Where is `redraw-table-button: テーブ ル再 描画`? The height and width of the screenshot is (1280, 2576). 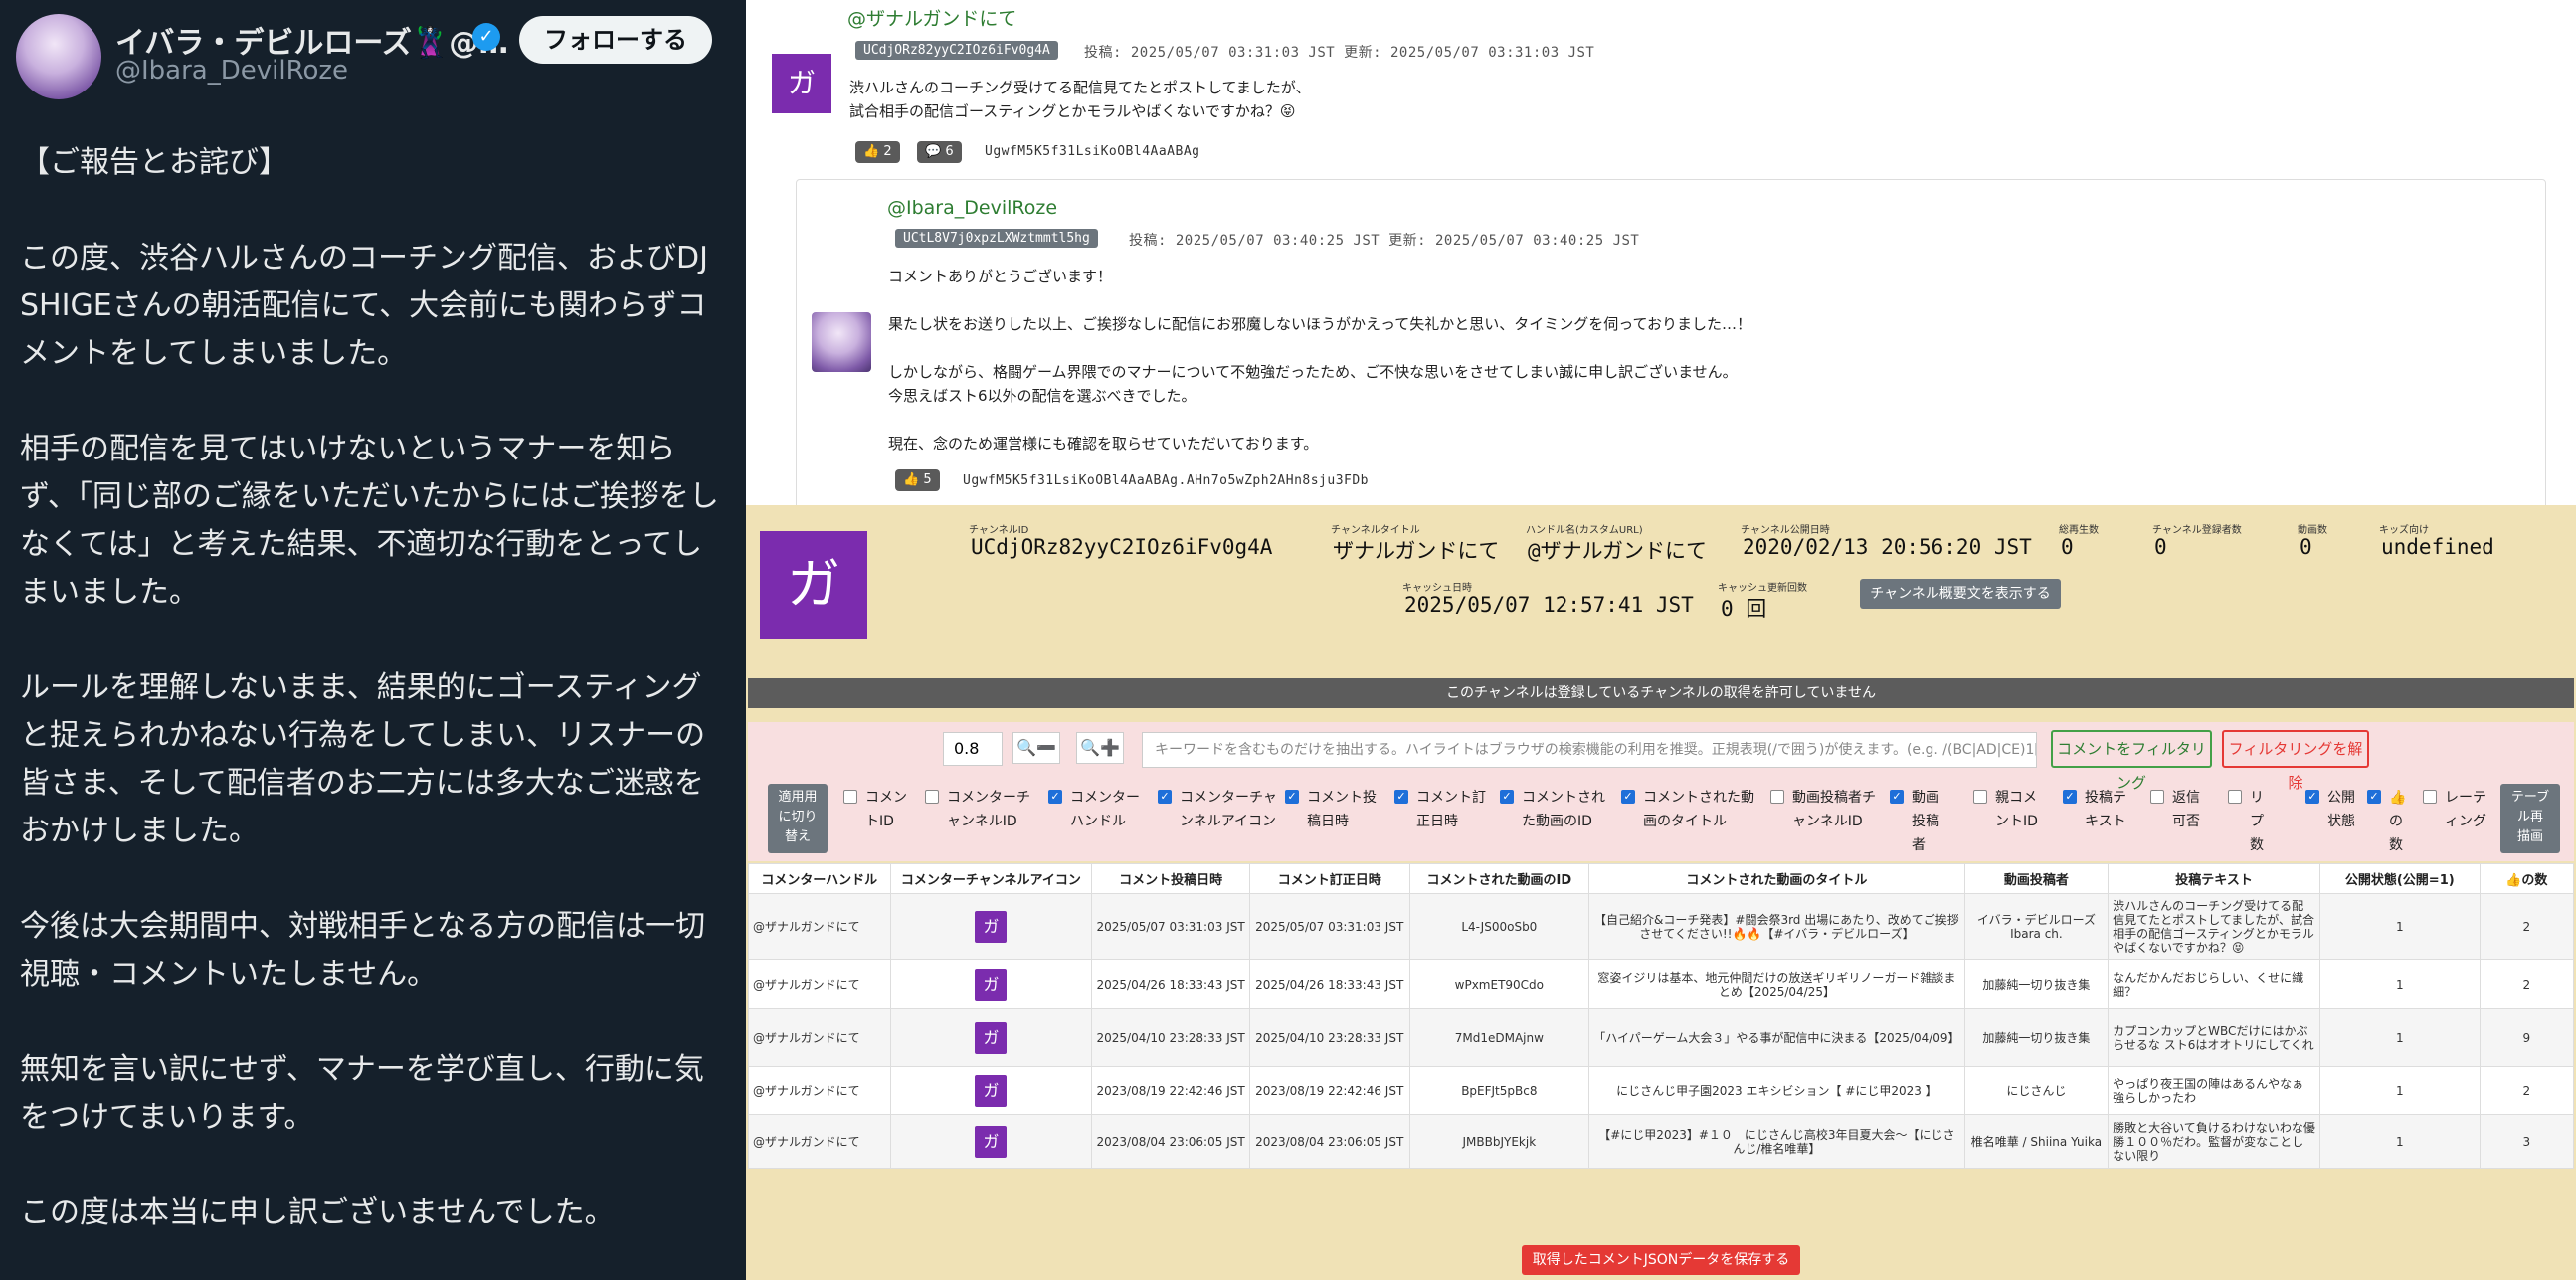
redraw-table-button: テーブ ル再 描画 is located at coordinates (2530, 818).